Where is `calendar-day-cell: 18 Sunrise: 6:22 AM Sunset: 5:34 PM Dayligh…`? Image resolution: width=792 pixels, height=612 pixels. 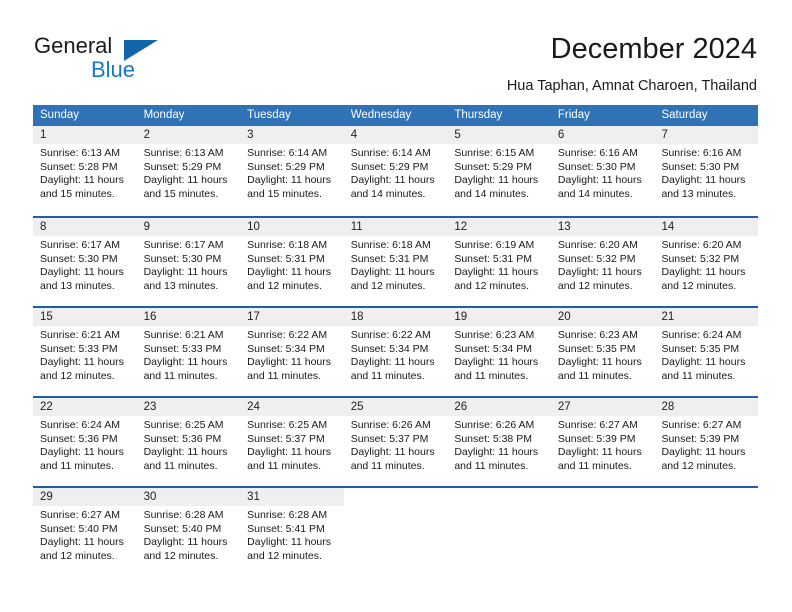 calendar-day-cell: 18 Sunrise: 6:22 AM Sunset: 5:34 PM Dayligh… is located at coordinates (395, 352).